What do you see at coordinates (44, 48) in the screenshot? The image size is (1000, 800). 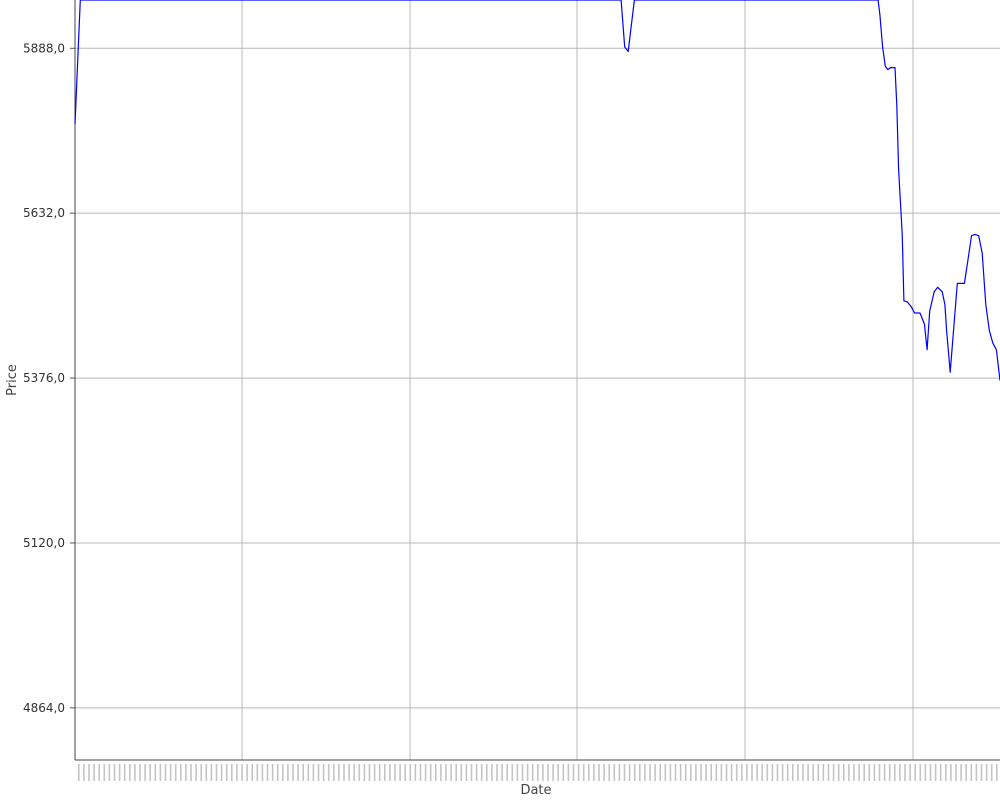 I see `y-tick-label: 5888,0` at bounding box center [44, 48].